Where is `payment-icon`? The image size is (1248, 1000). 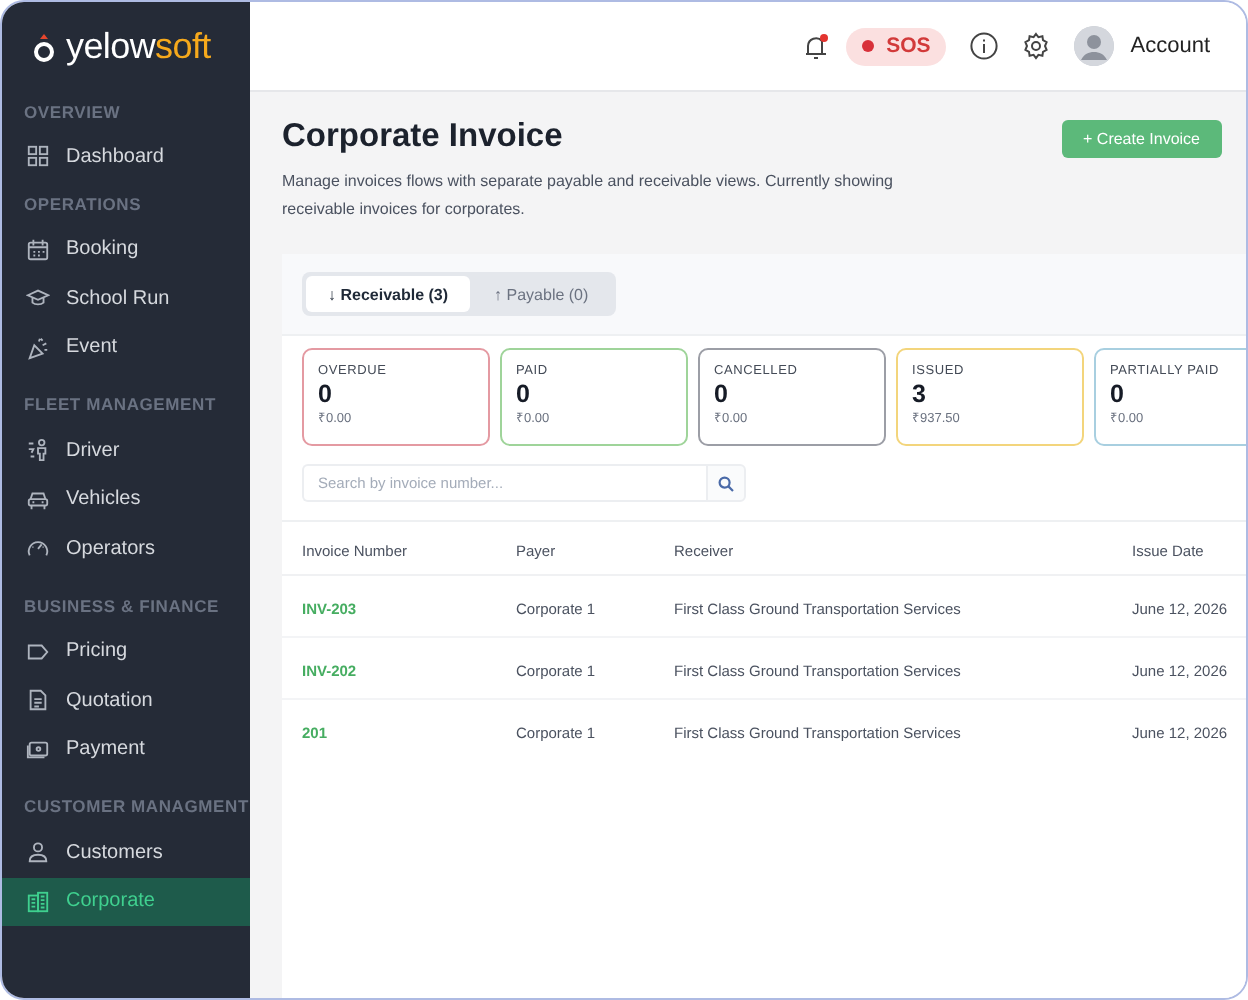
payment-icon is located at coordinates (38, 749).